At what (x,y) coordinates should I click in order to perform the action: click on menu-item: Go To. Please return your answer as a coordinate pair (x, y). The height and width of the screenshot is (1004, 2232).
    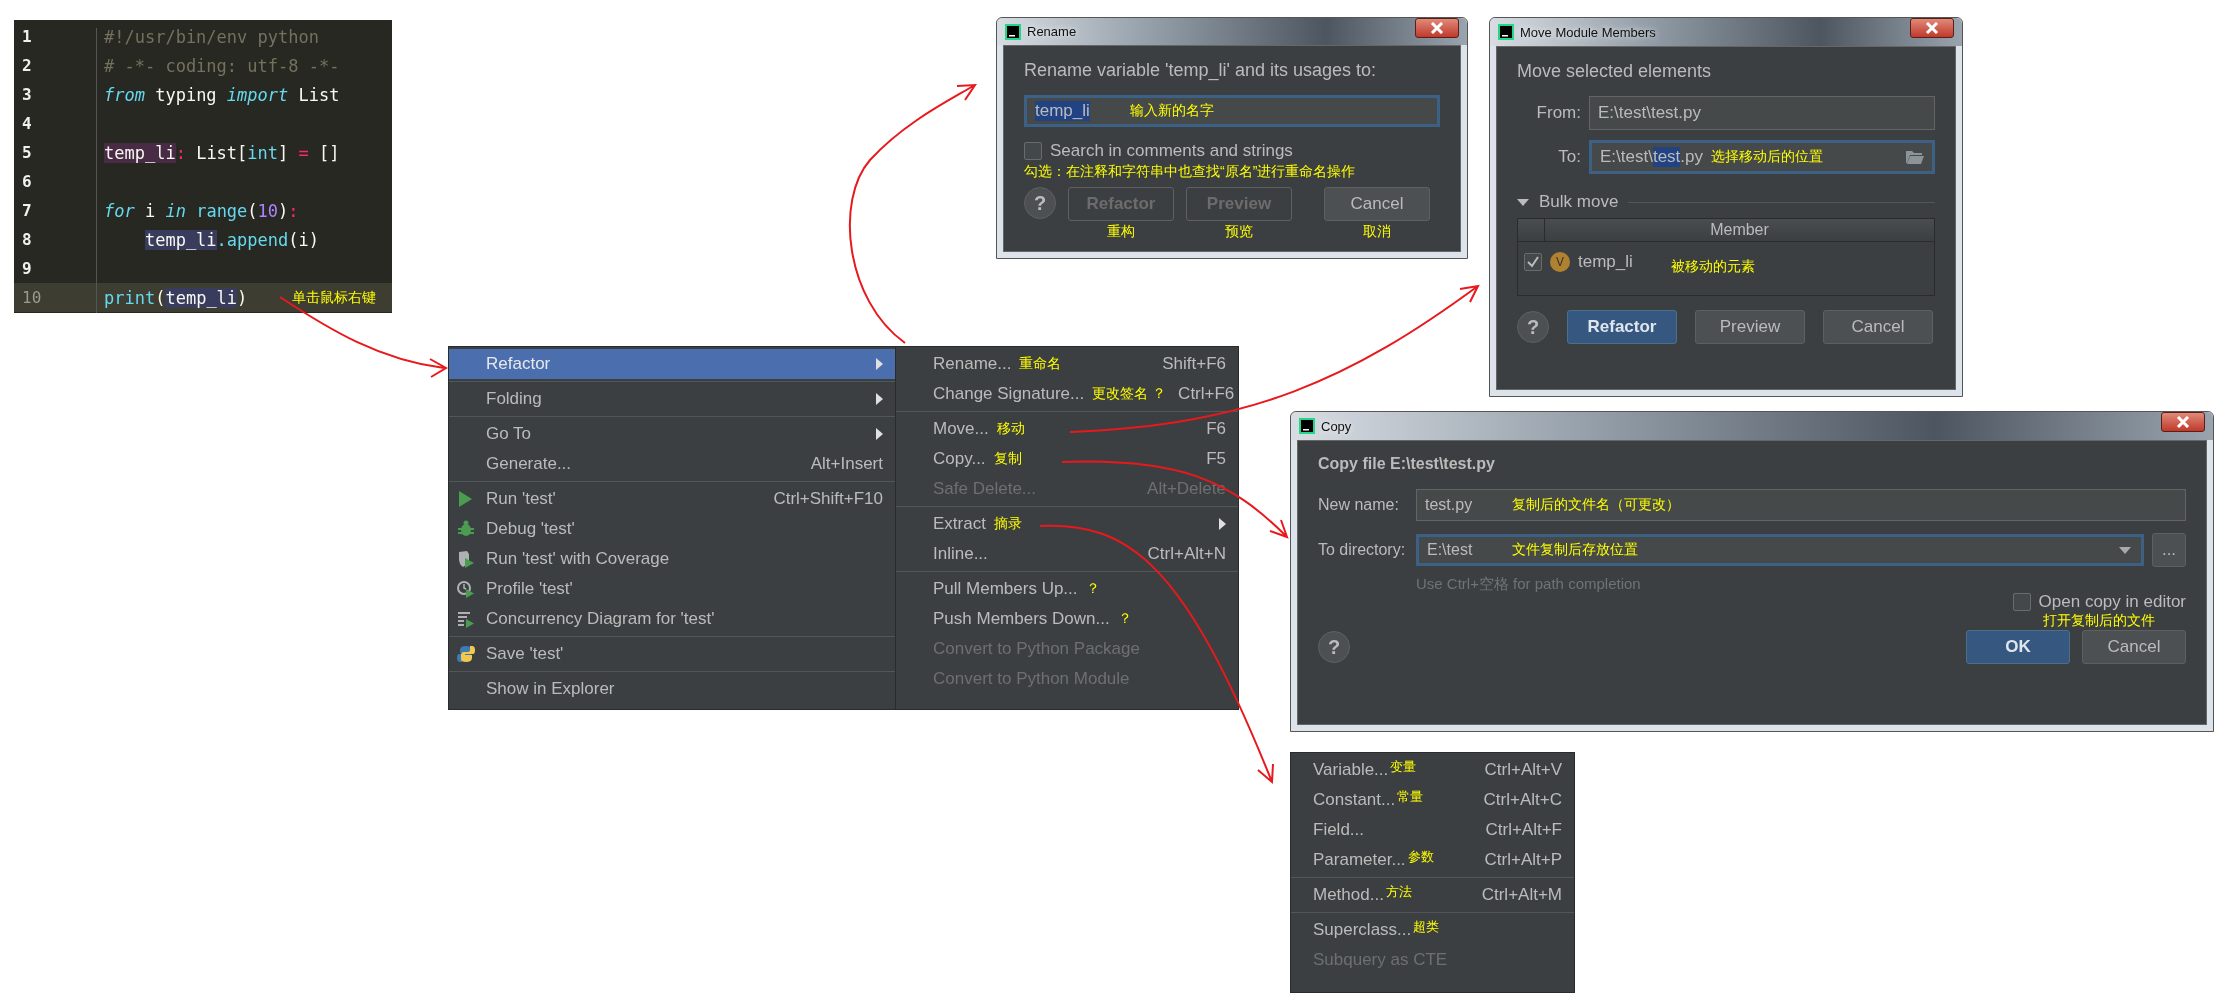
    Looking at the image, I should click on (672, 434).